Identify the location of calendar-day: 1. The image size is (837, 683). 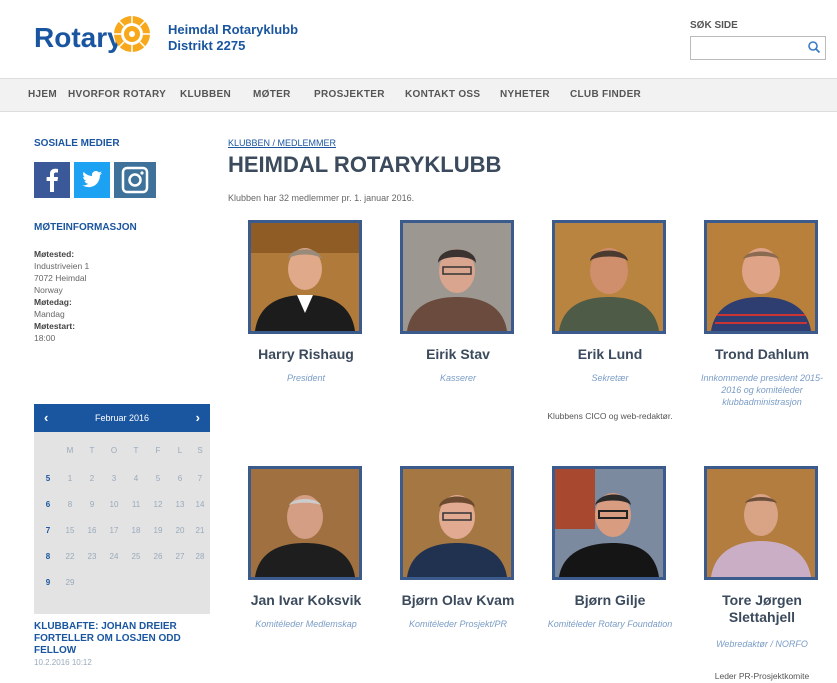
(70, 478).